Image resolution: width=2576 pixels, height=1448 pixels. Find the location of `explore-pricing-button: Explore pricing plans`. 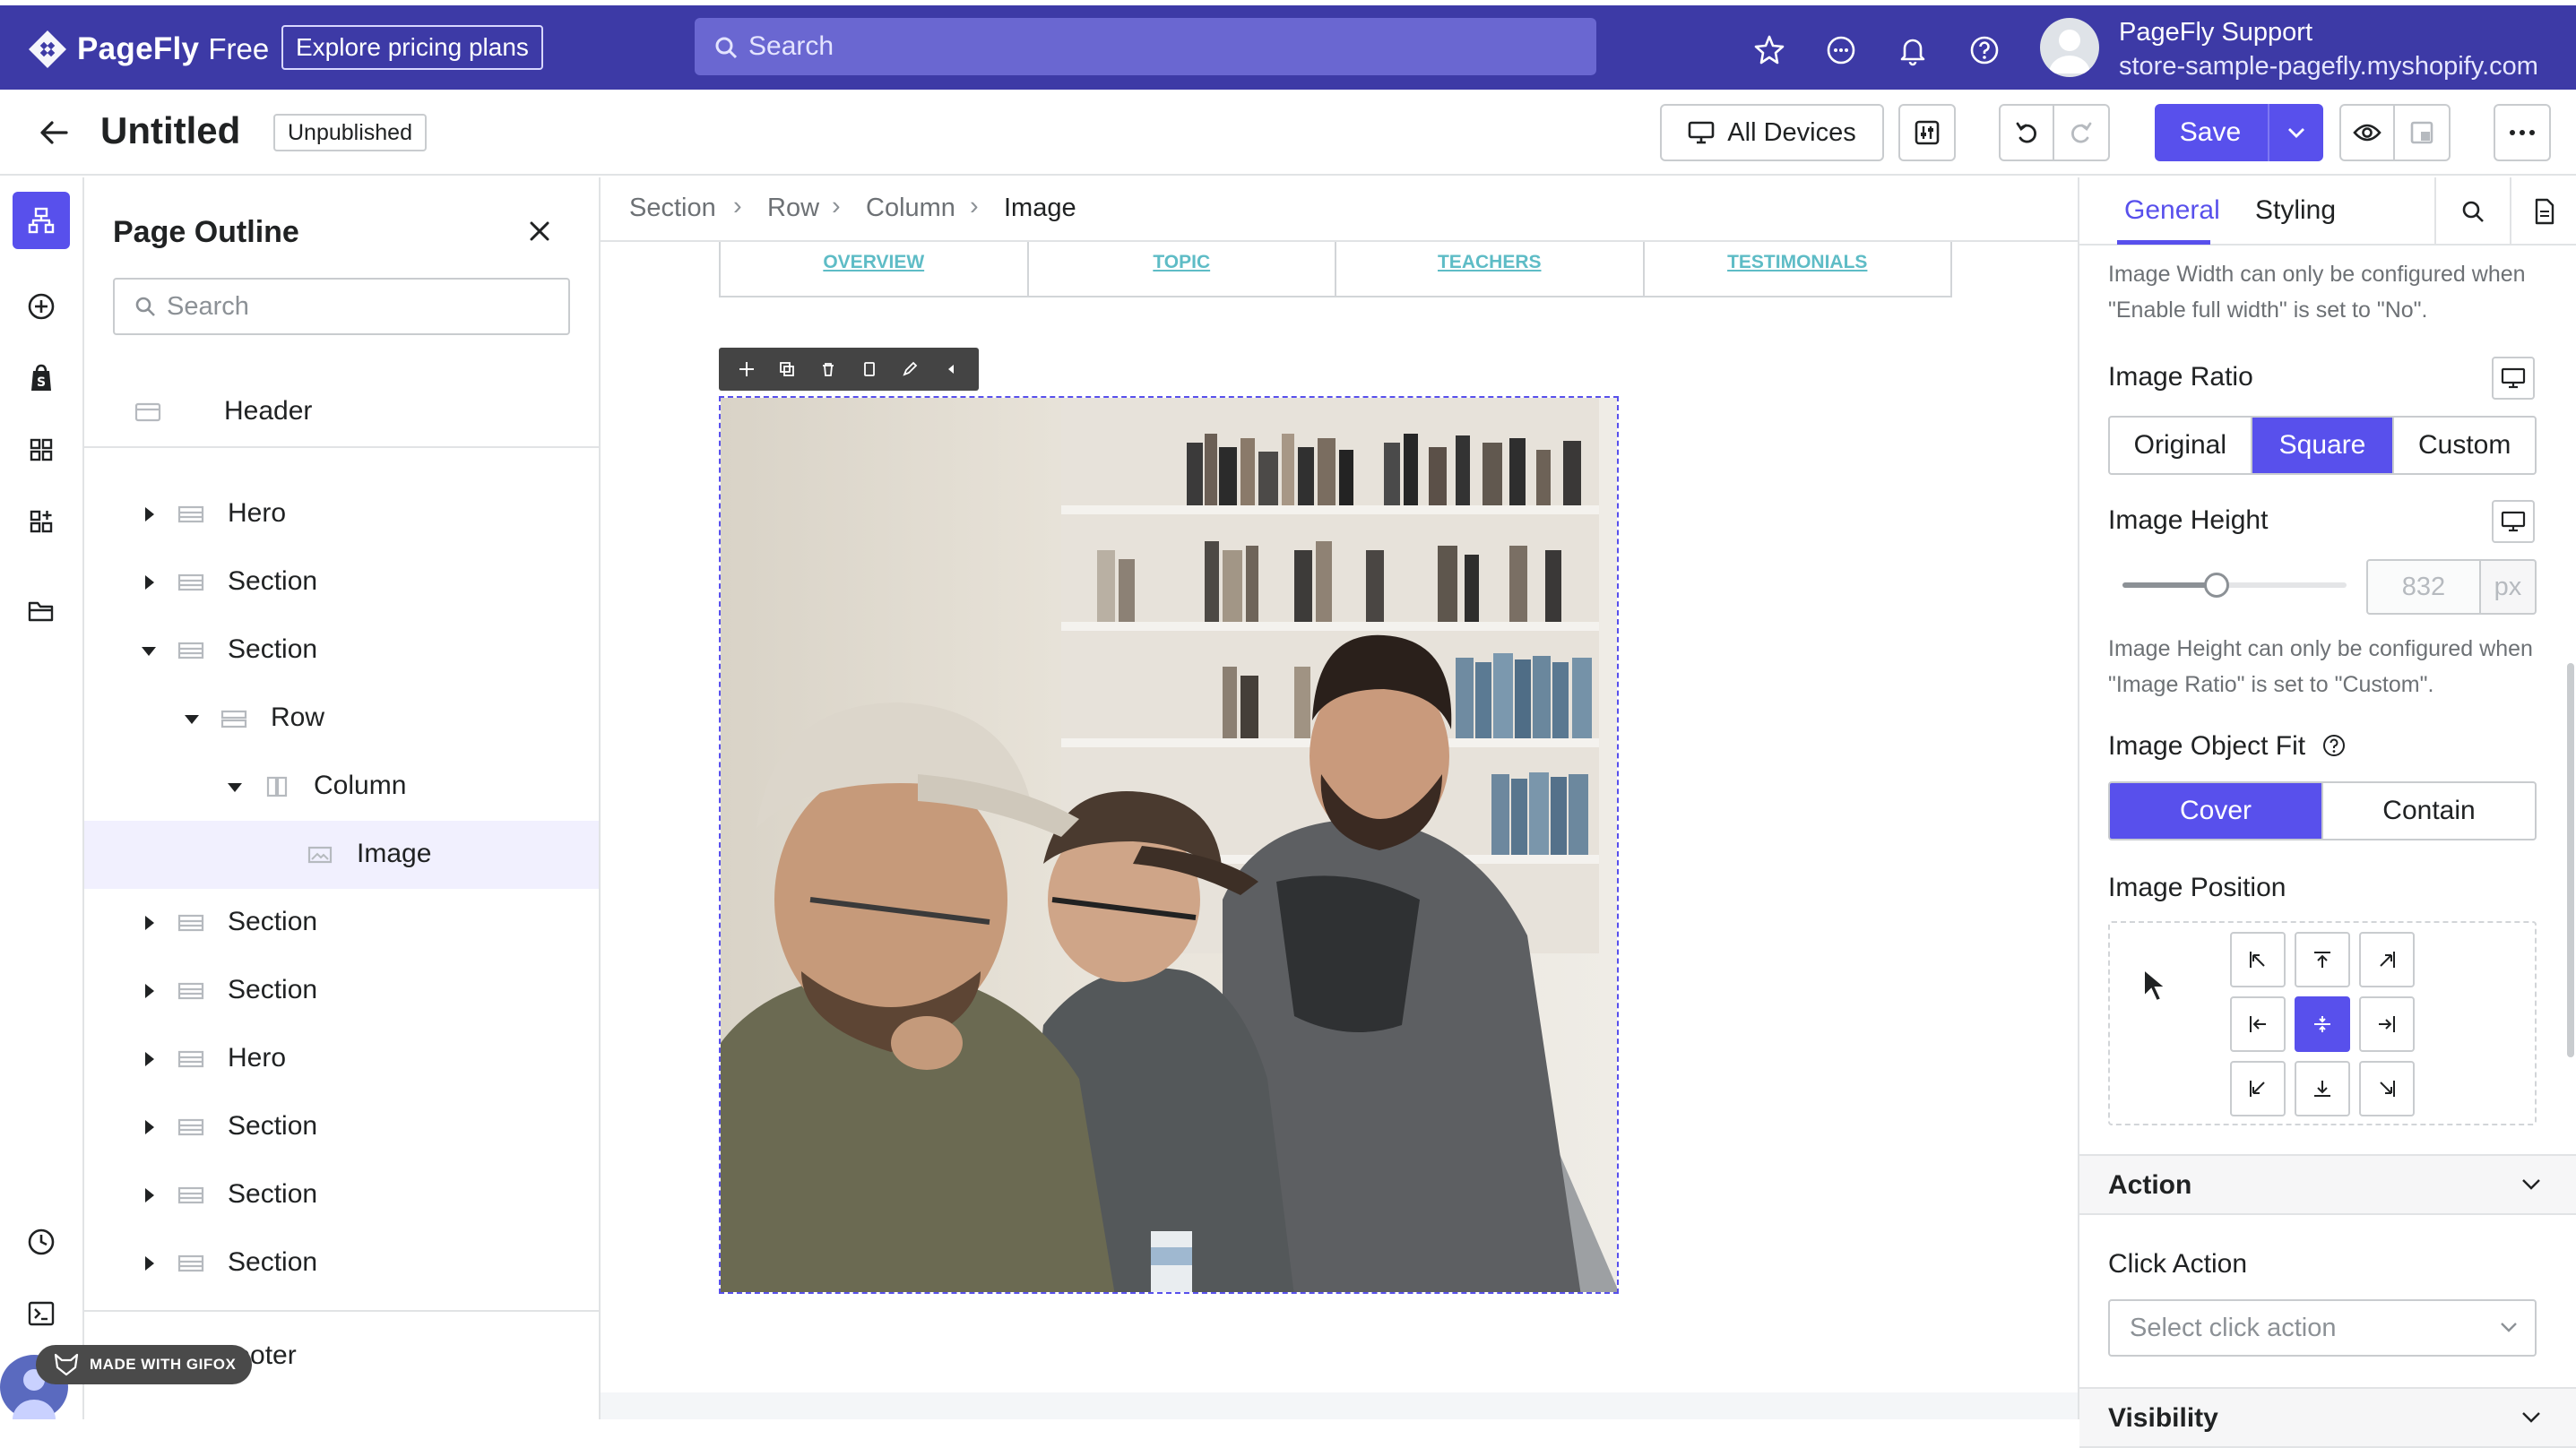

explore-pricing-button: Explore pricing plans is located at coordinates (412, 47).